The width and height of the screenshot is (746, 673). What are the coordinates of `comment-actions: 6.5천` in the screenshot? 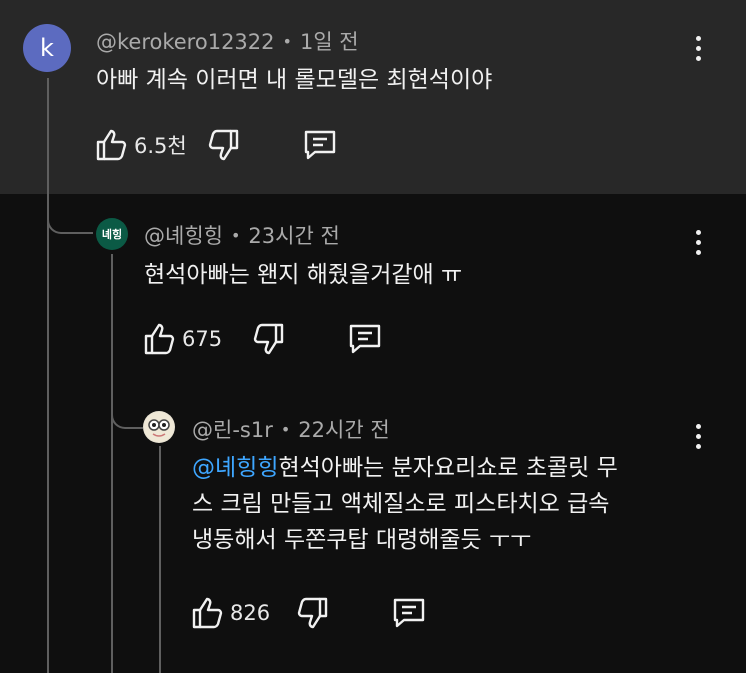 It's located at (216, 145).